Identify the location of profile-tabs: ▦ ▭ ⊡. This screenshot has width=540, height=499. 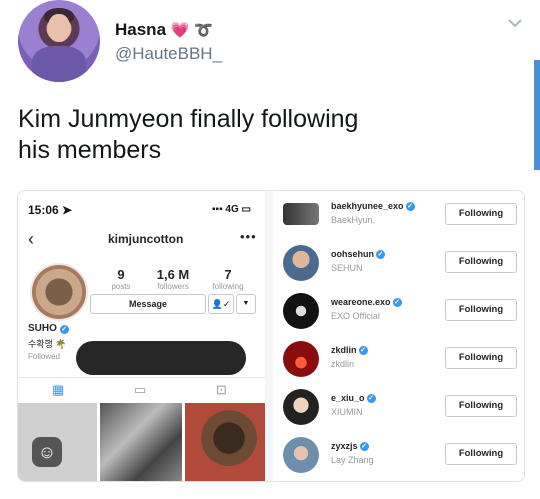
(141, 388).